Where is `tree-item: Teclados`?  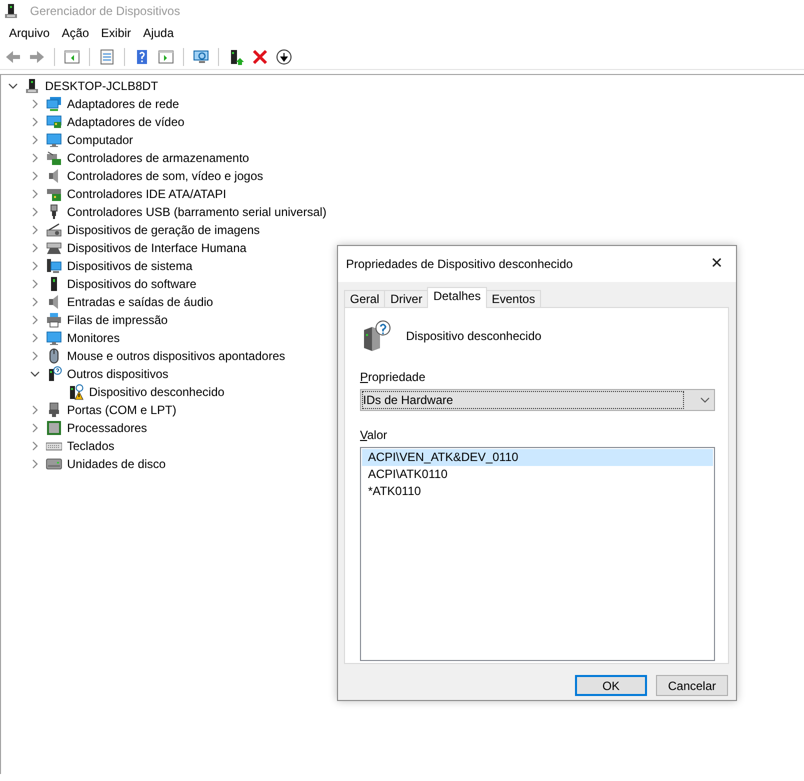
tree-item: Teclados is located at coordinates (90, 446).